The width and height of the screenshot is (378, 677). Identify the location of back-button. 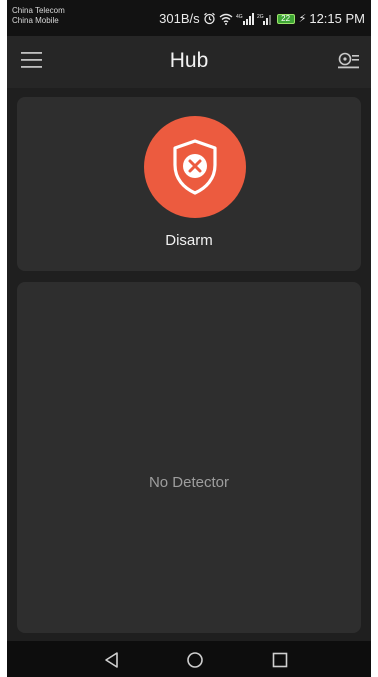
(112, 660).